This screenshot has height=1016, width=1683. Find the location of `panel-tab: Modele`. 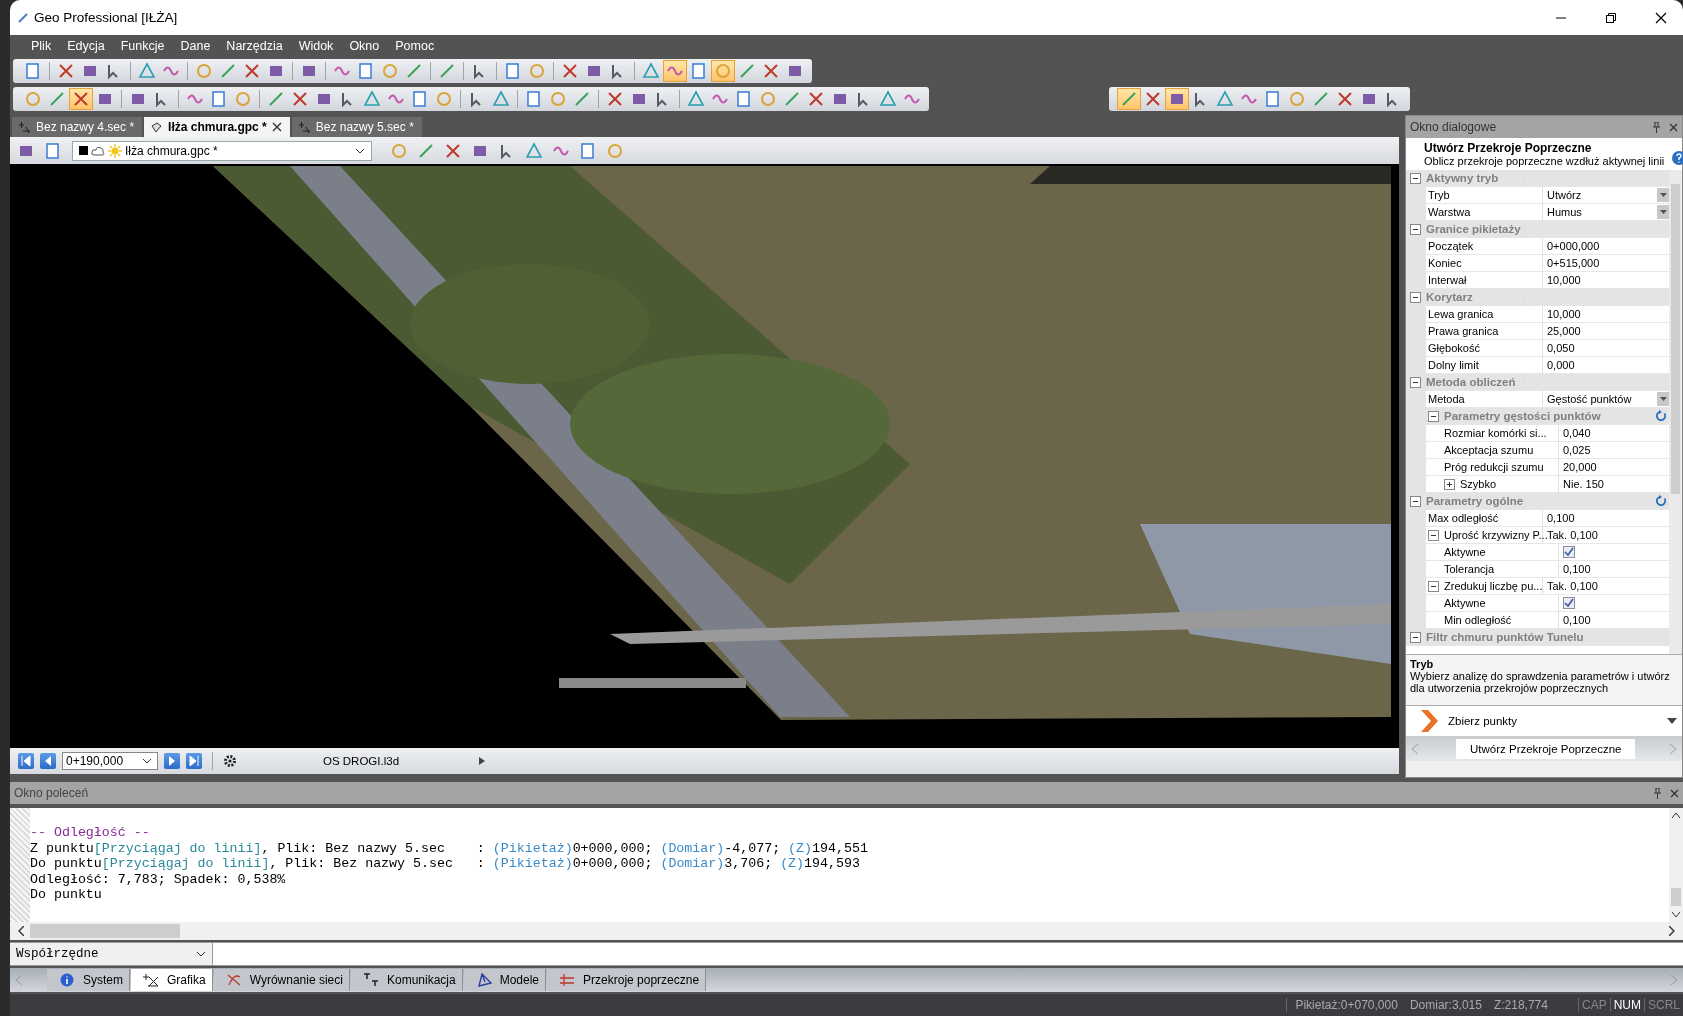

panel-tab: Modele is located at coordinates (505, 980).